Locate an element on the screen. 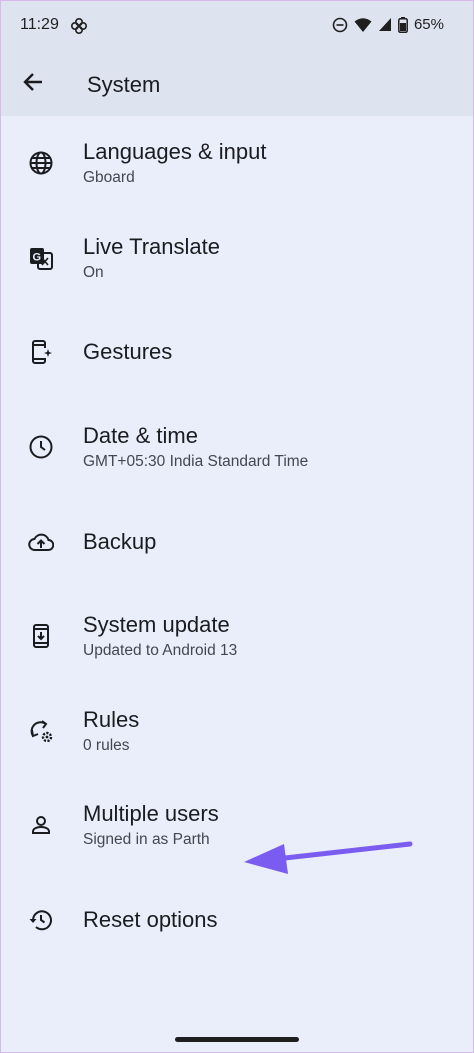 The height and width of the screenshot is (1053, 474). globe-icon is located at coordinates (41, 163).